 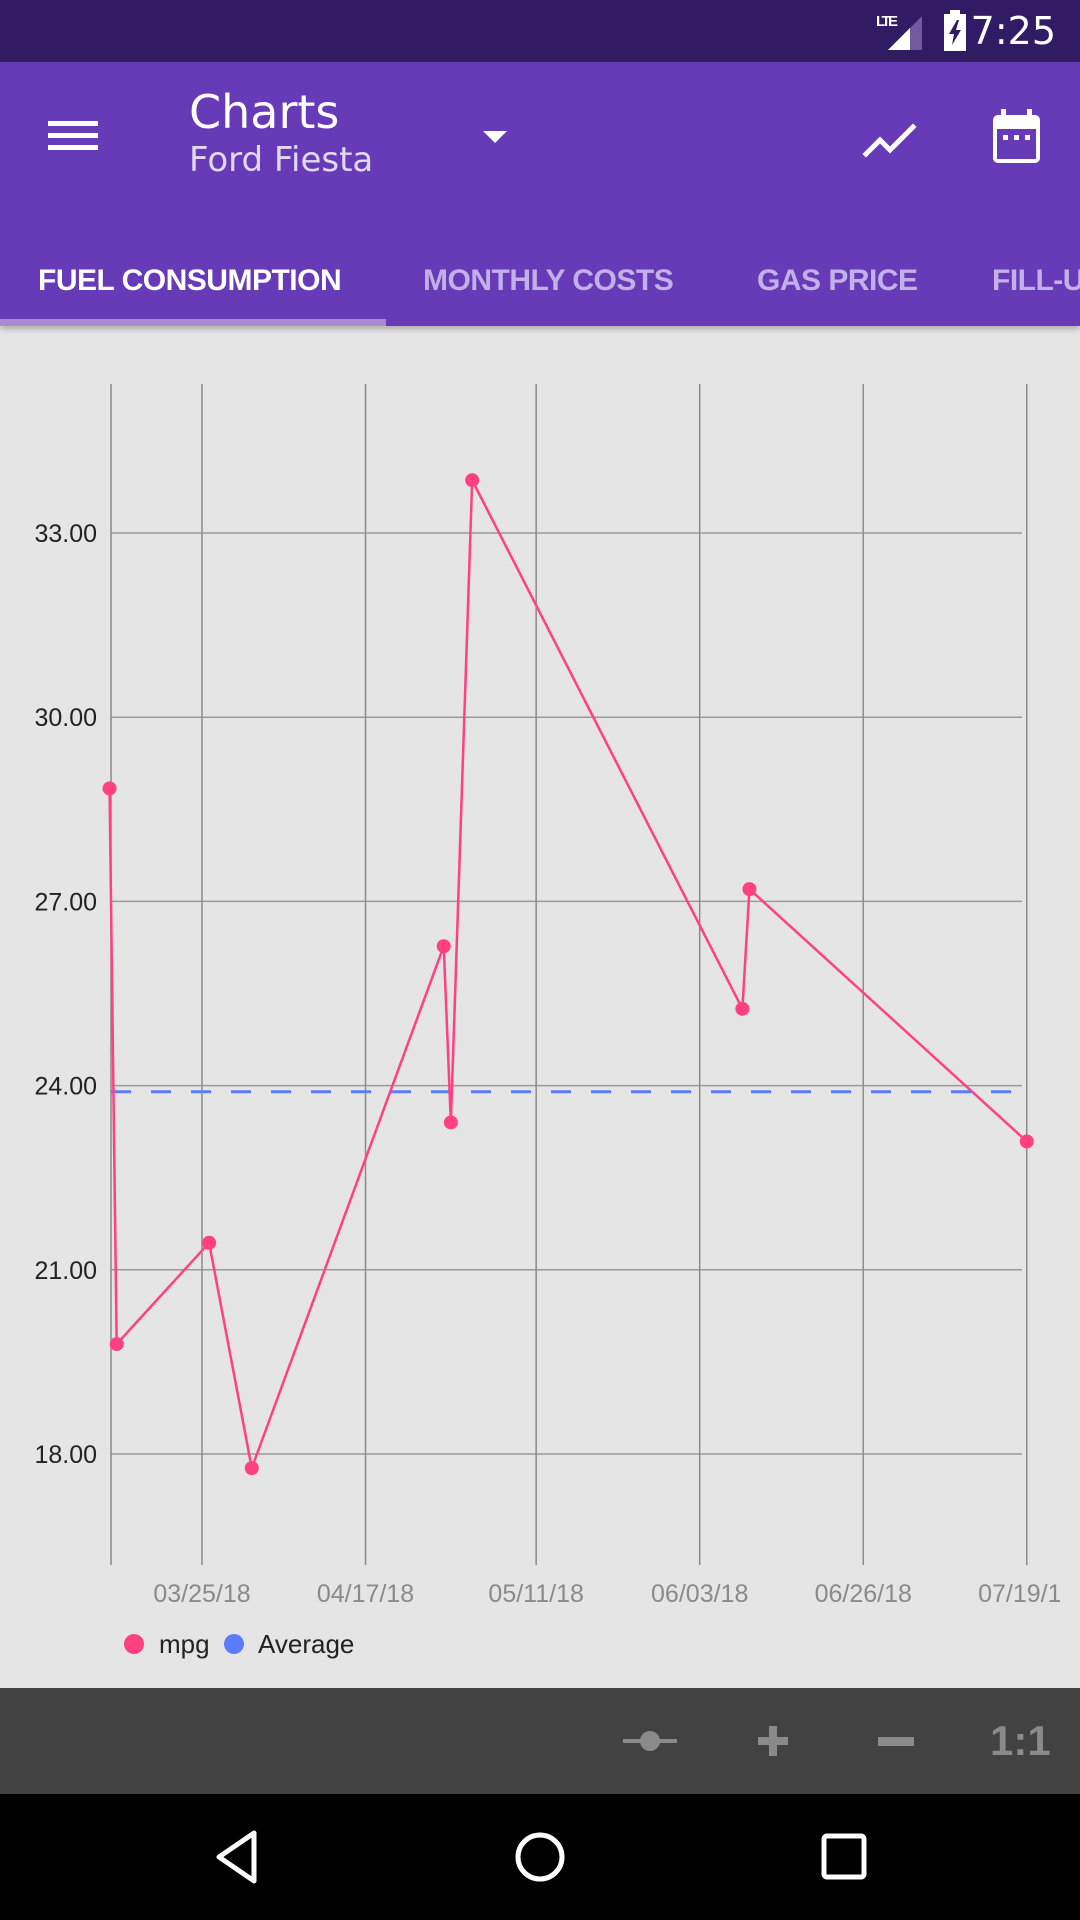 I want to click on home-button, so click(x=540, y=1857).